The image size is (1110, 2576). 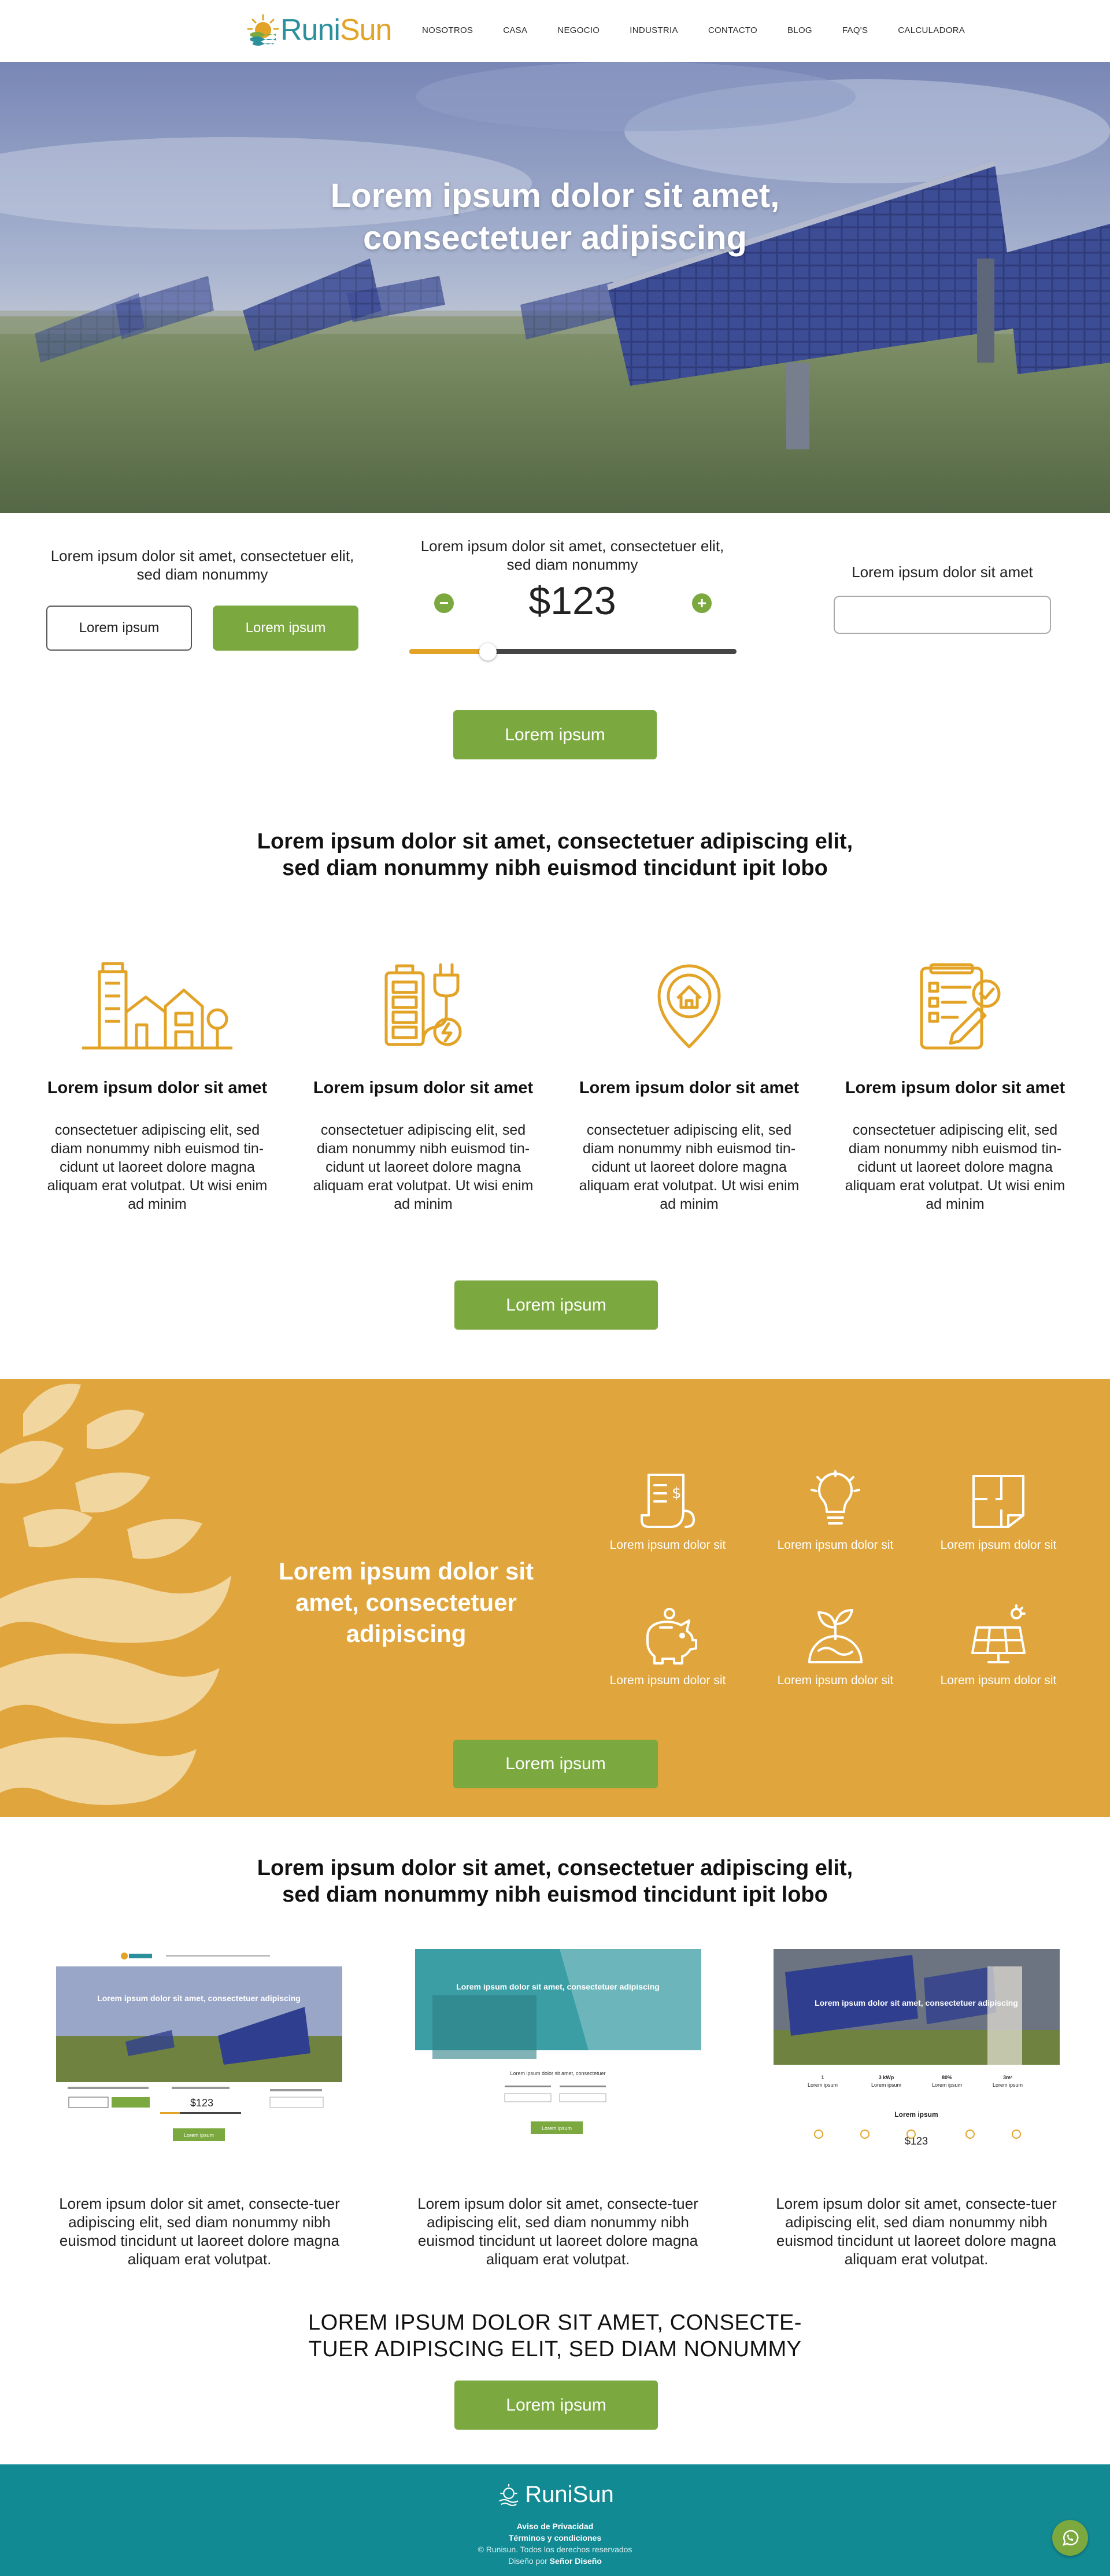 I want to click on solar-panel-sun-icon, so click(x=998, y=1633).